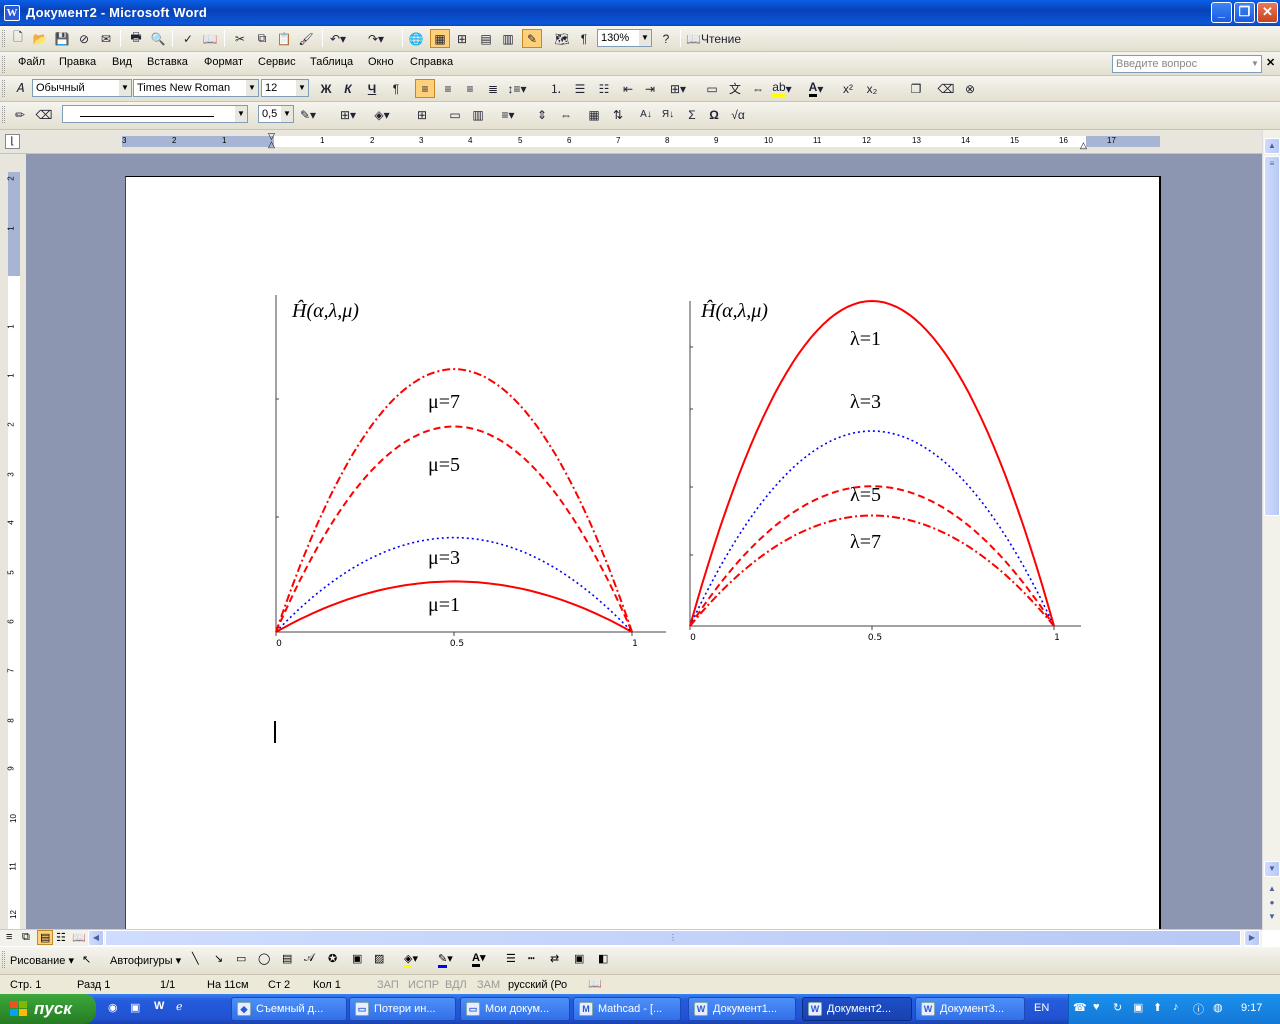 The height and width of the screenshot is (1024, 1280). I want to click on line-color-icon: ✎▾, so click(445, 960).